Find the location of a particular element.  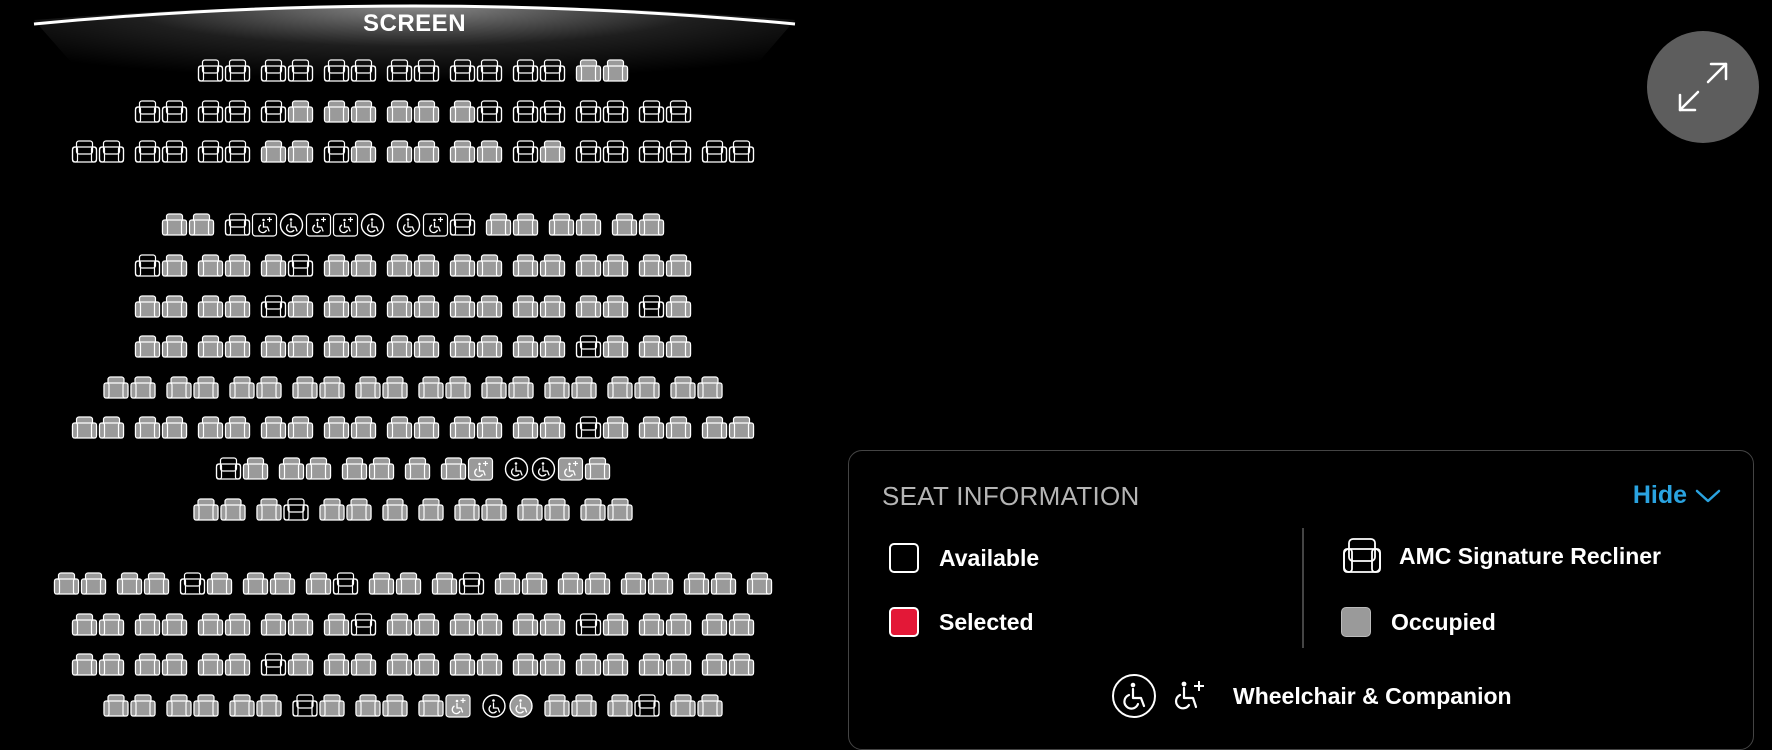

legend-divider is located at coordinates (1303, 588).